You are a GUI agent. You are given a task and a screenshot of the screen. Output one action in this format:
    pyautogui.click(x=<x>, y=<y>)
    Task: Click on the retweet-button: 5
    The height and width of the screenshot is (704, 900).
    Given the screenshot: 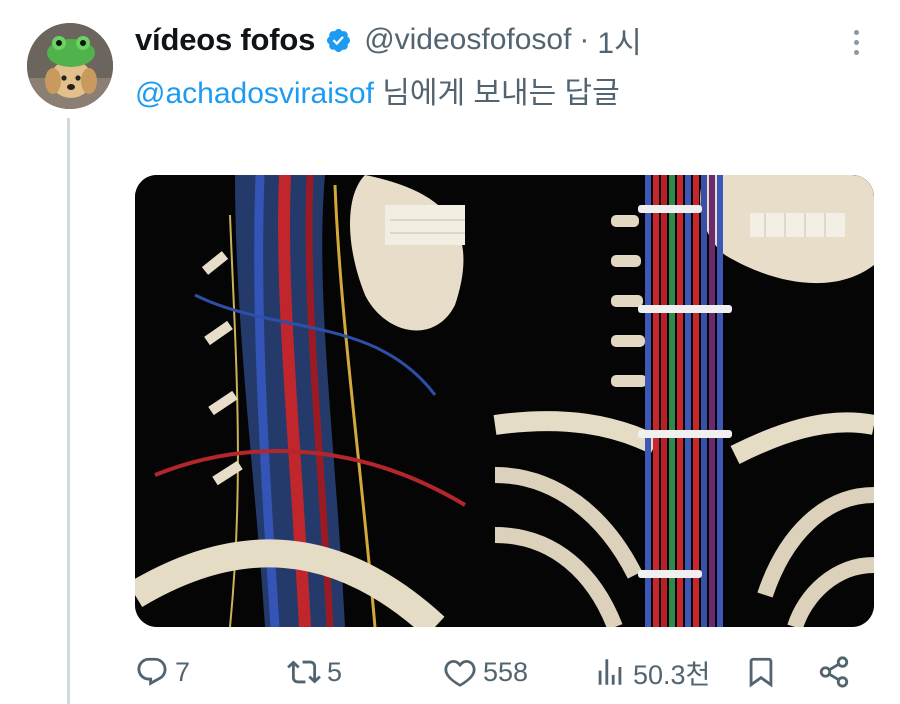 What is the action you would take?
    pyautogui.click(x=314, y=672)
    